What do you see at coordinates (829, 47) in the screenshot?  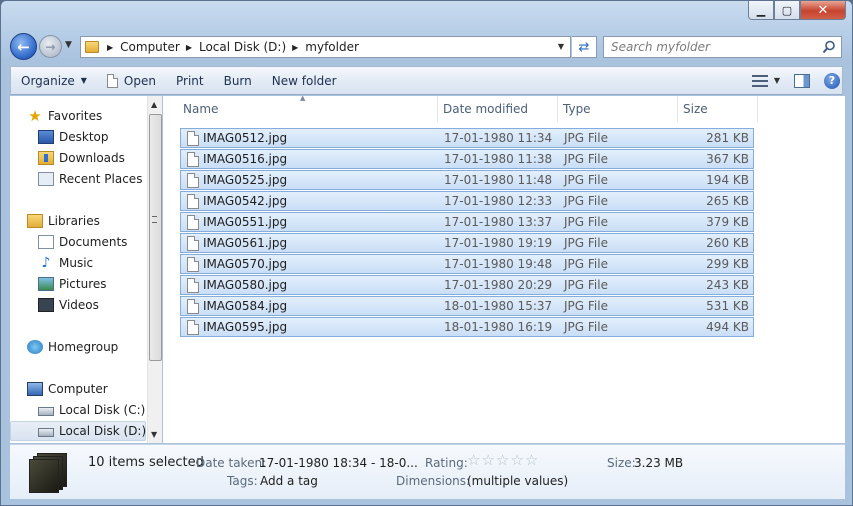 I see `search-icon` at bounding box center [829, 47].